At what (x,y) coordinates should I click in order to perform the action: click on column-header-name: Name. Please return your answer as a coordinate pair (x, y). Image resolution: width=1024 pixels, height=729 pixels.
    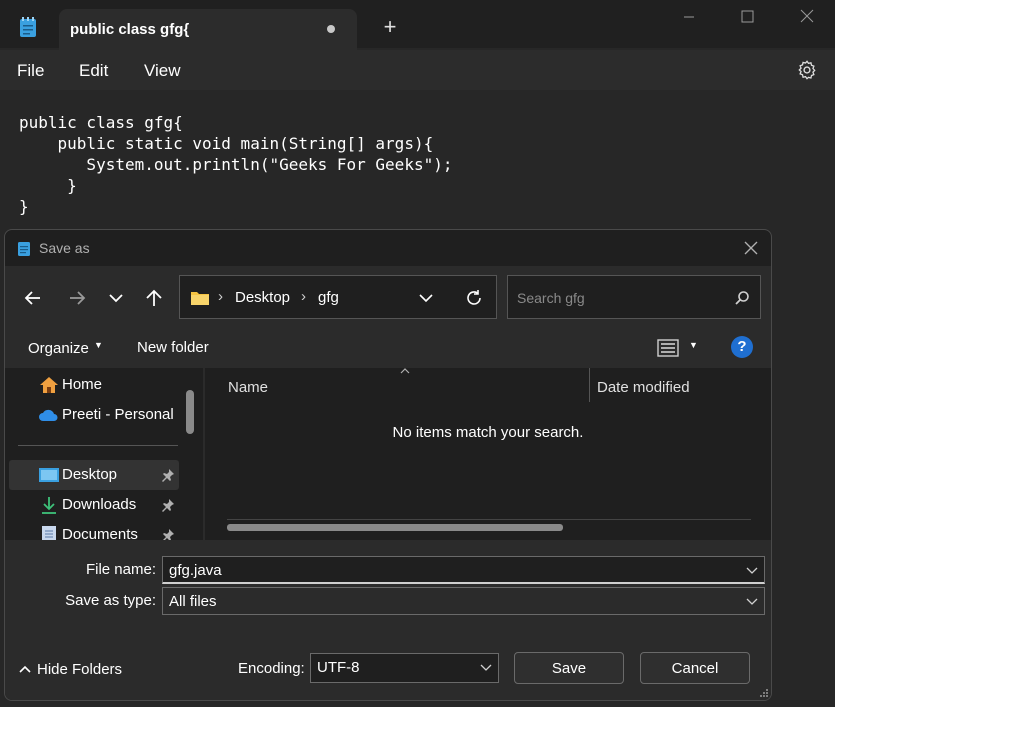
    Looking at the image, I should click on (248, 387).